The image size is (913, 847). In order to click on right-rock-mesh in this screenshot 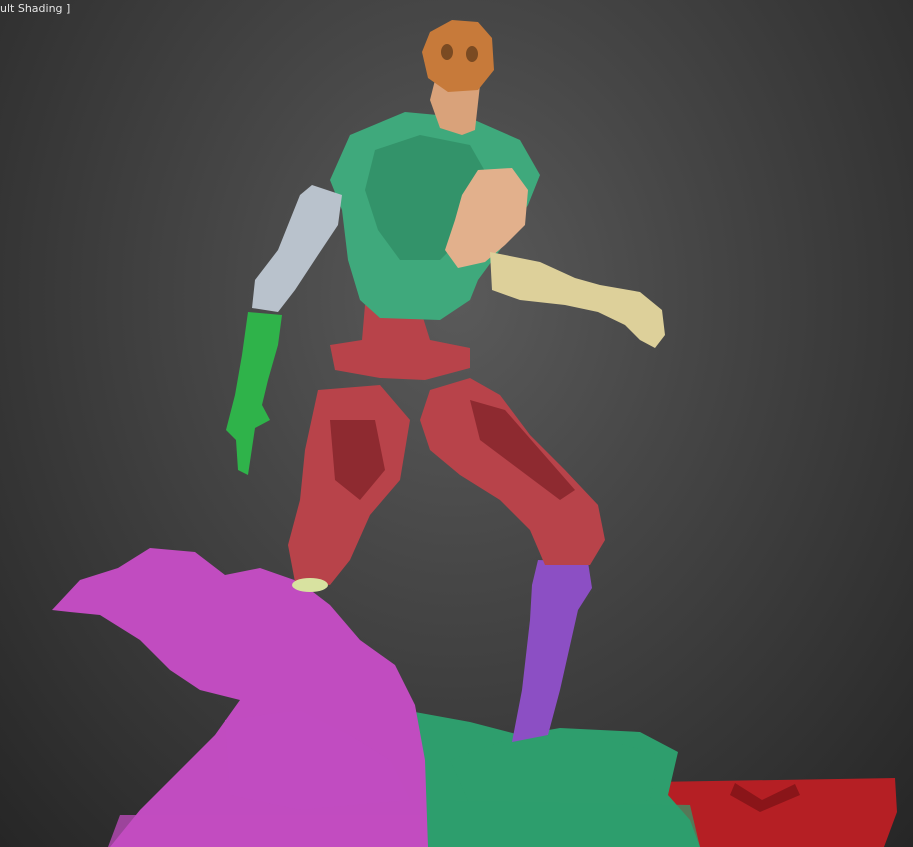, I will do `click(555, 779)`.